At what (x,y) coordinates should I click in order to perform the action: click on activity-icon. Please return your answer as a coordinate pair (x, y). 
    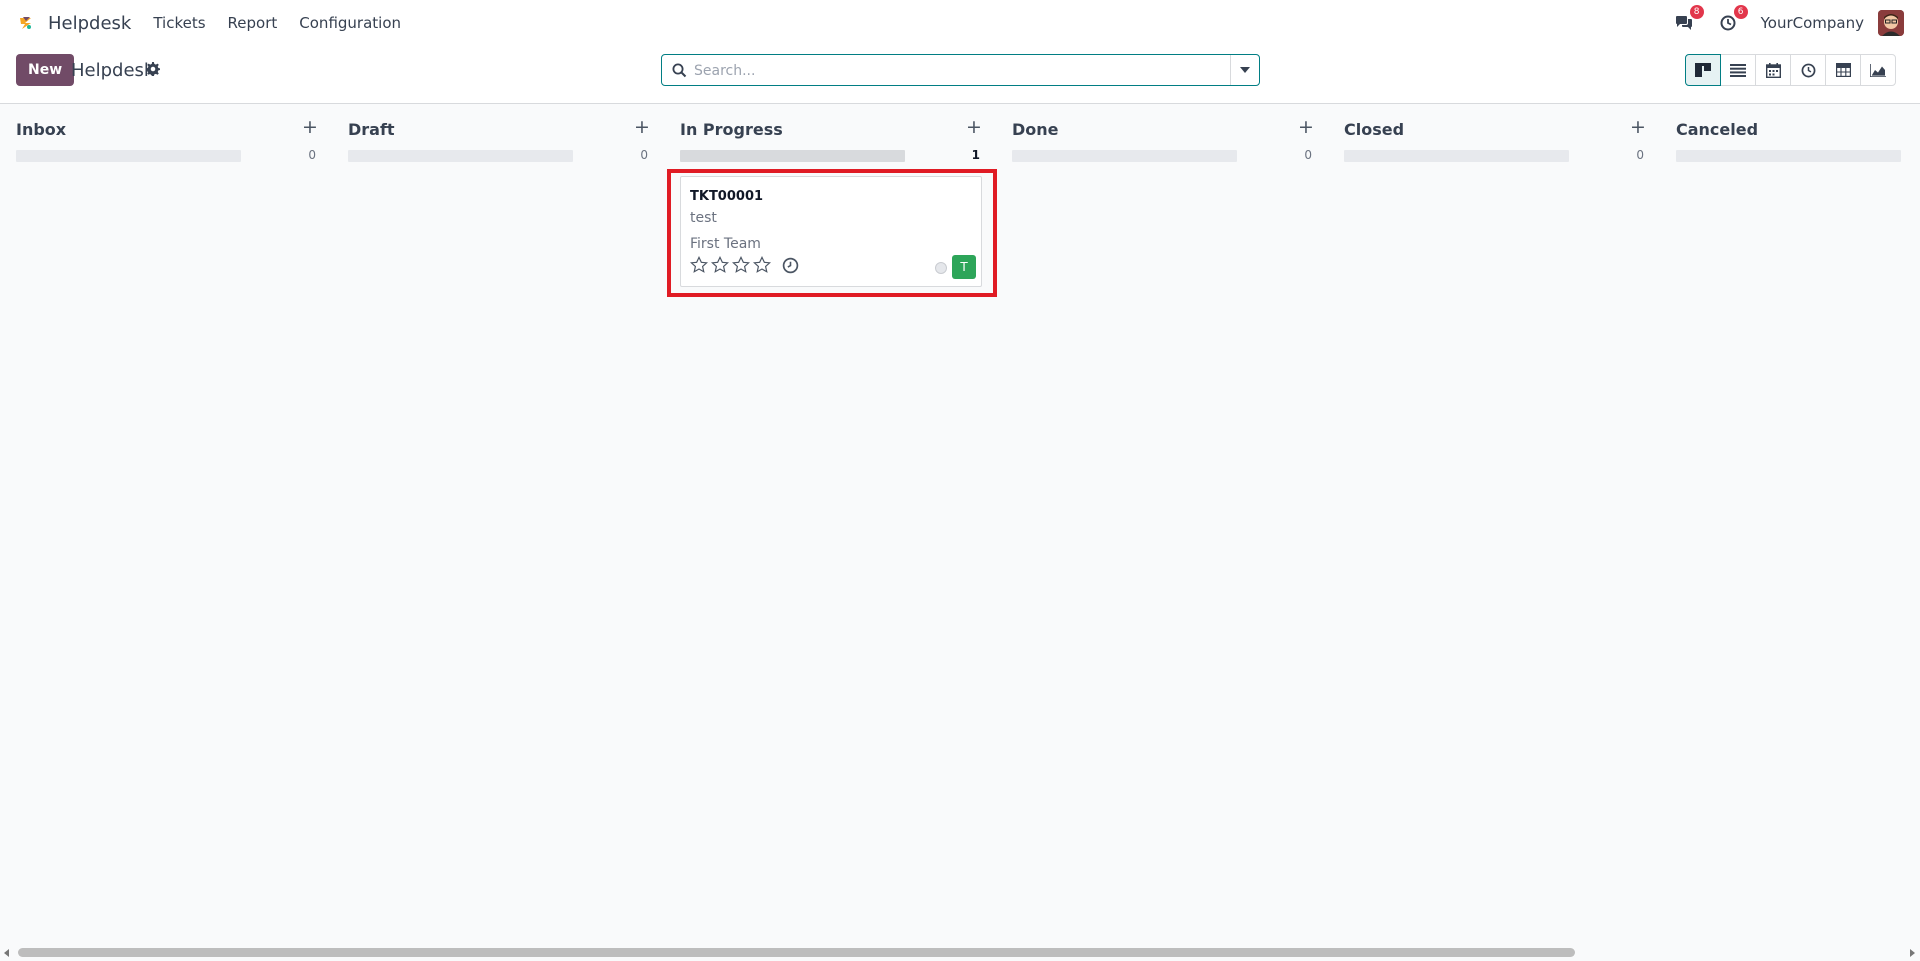
    Looking at the image, I should click on (1808, 70).